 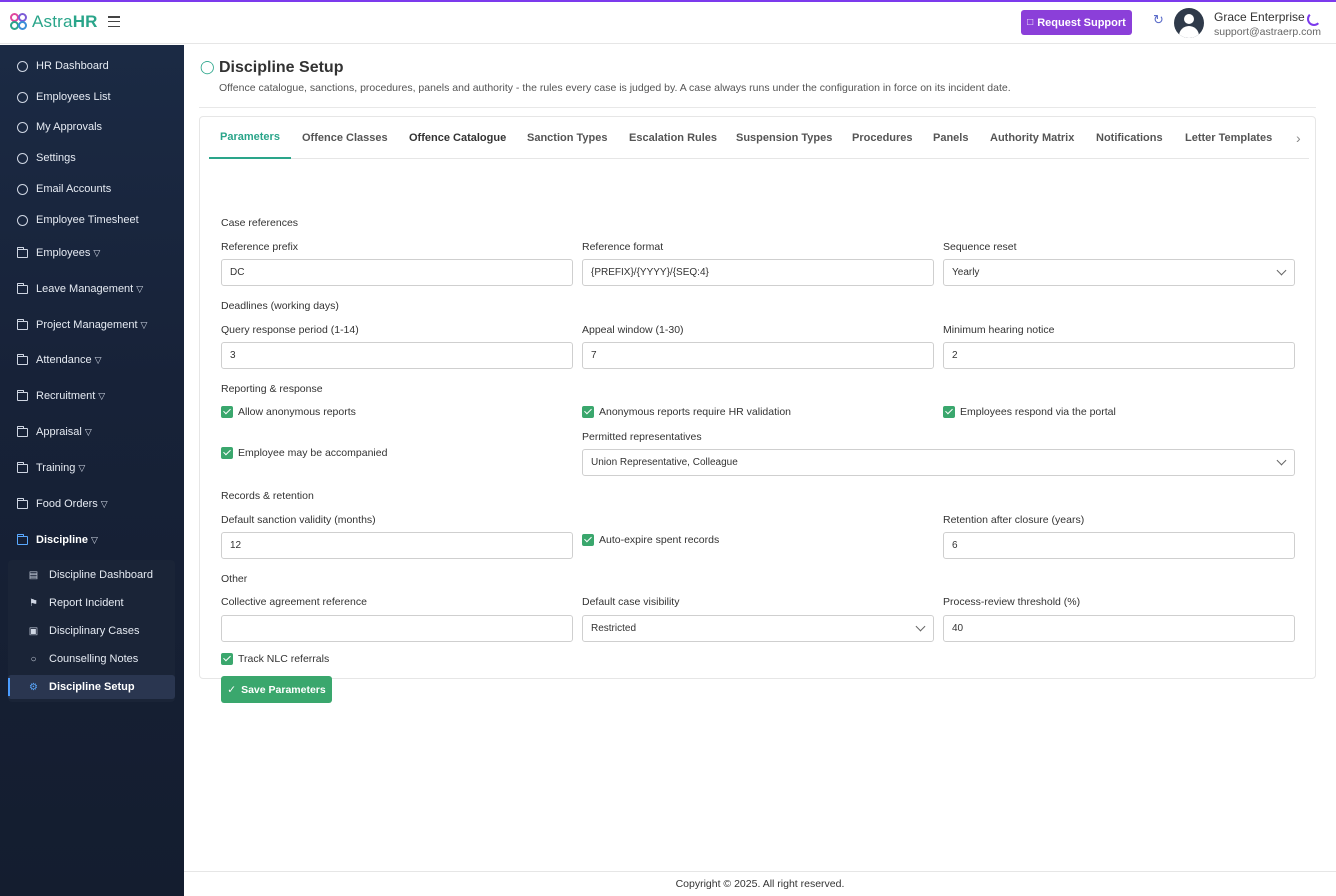 I want to click on tab-procedures: Procedures, so click(x=882, y=138).